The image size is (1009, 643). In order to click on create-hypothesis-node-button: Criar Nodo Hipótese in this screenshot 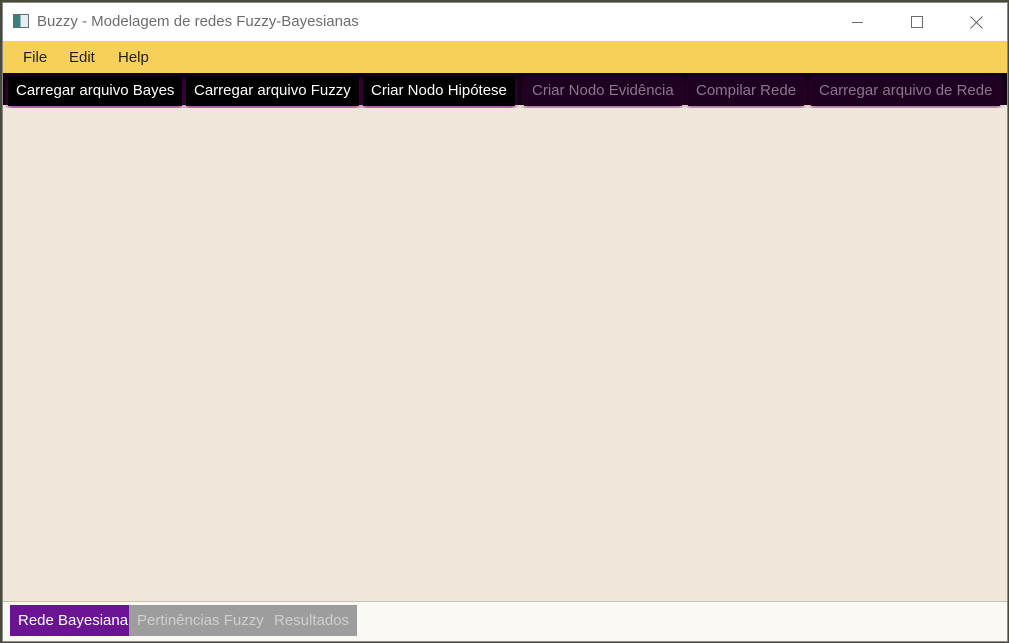, I will do `click(439, 91)`.